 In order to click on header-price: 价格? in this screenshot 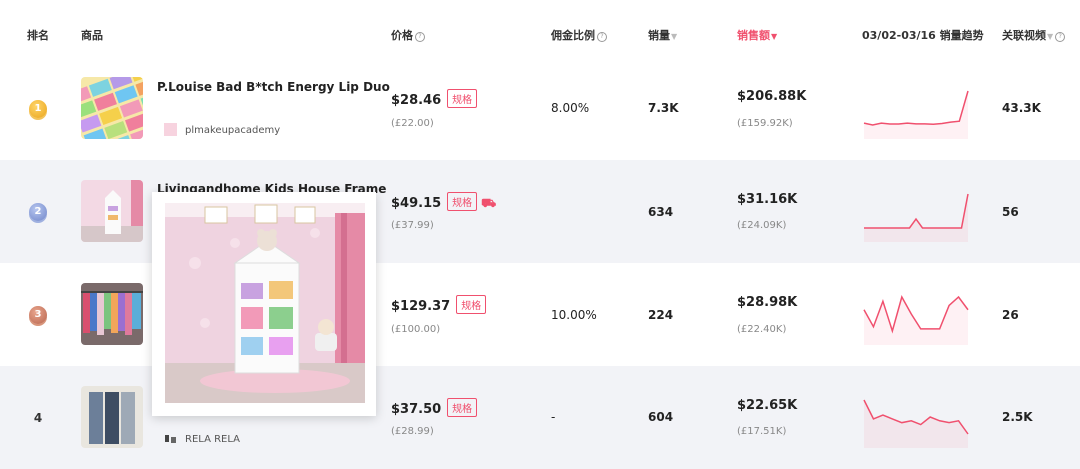, I will do `click(408, 35)`.